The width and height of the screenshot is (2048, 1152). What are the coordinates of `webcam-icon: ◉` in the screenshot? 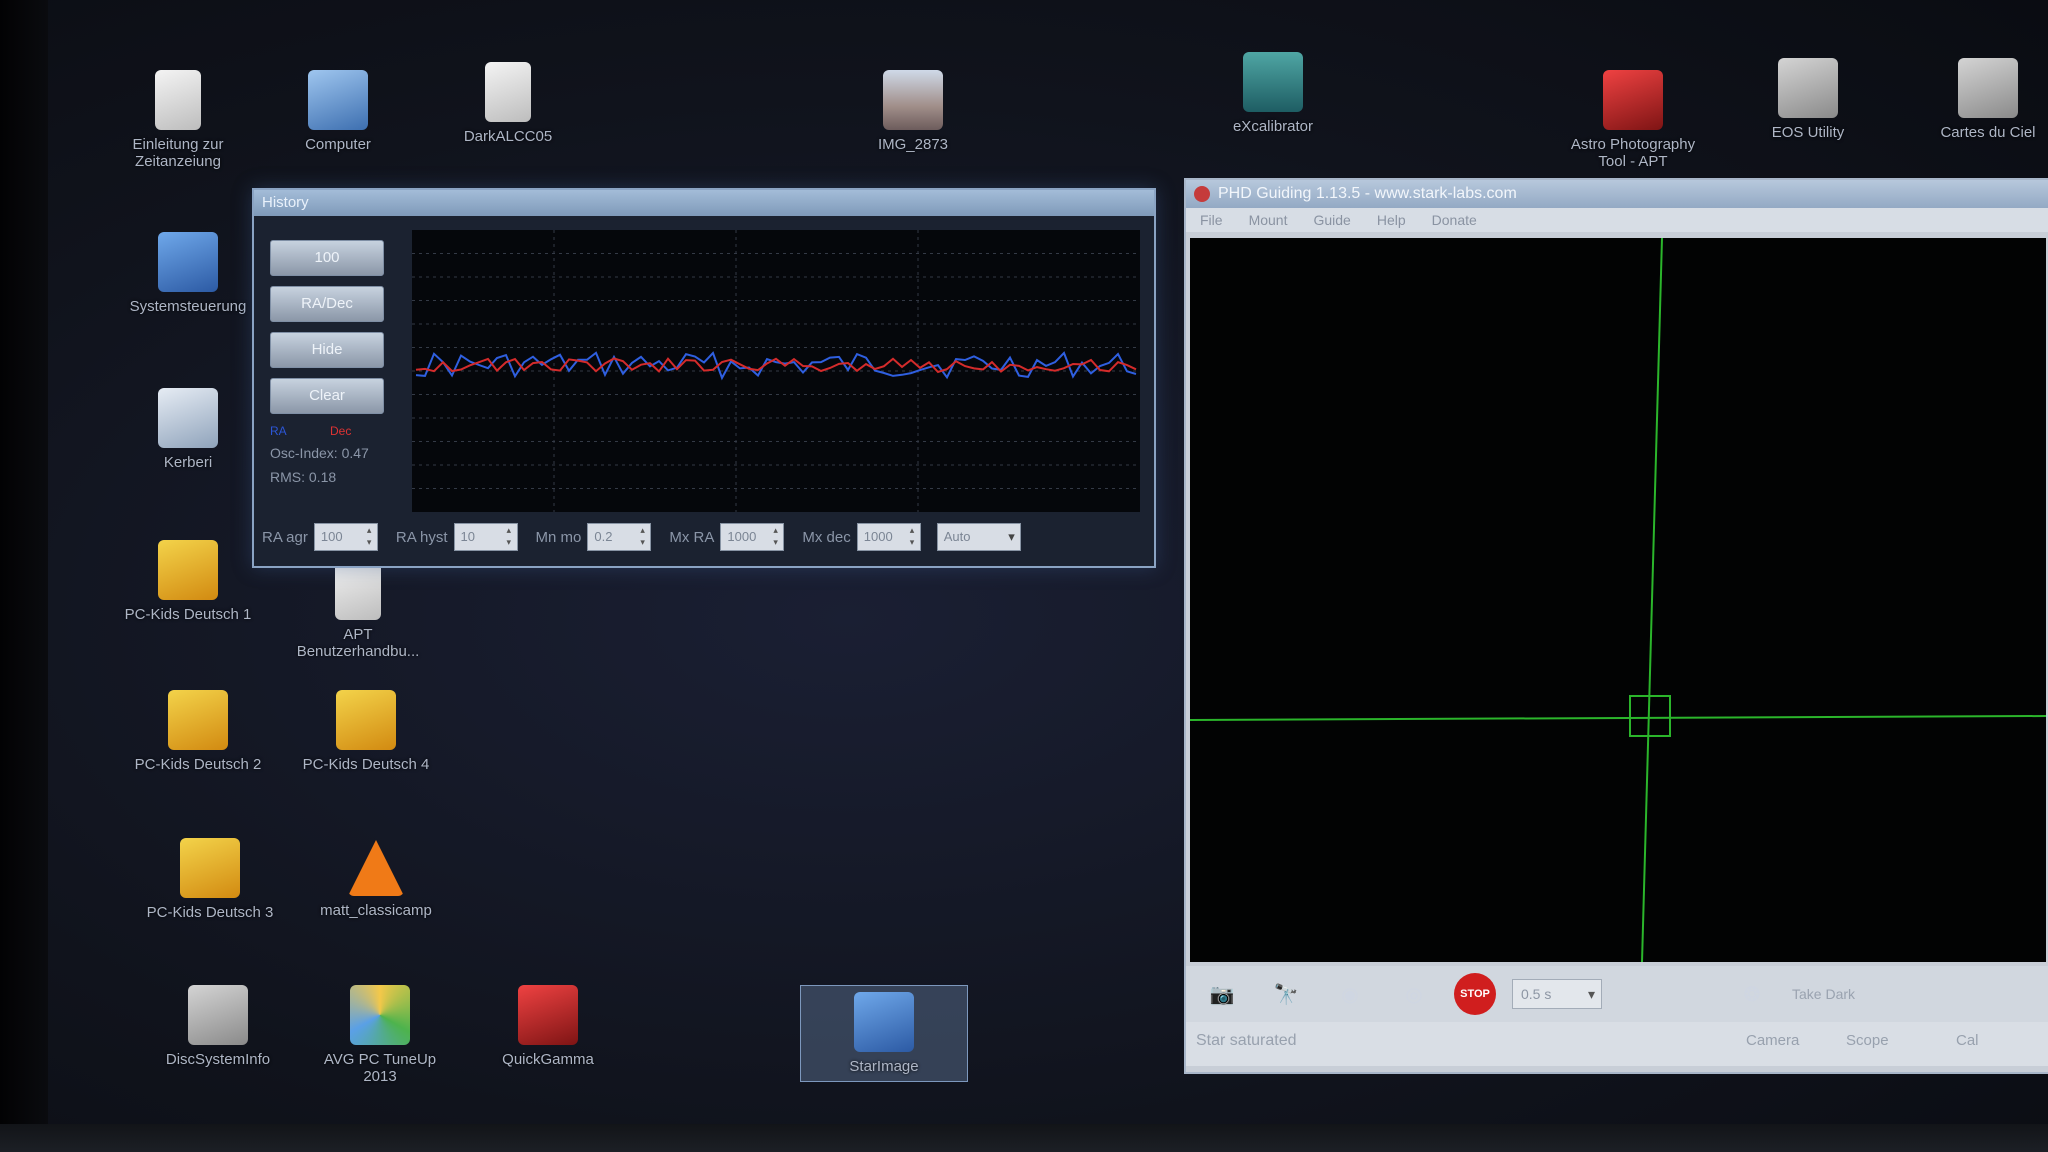 It's located at (1350, 994).